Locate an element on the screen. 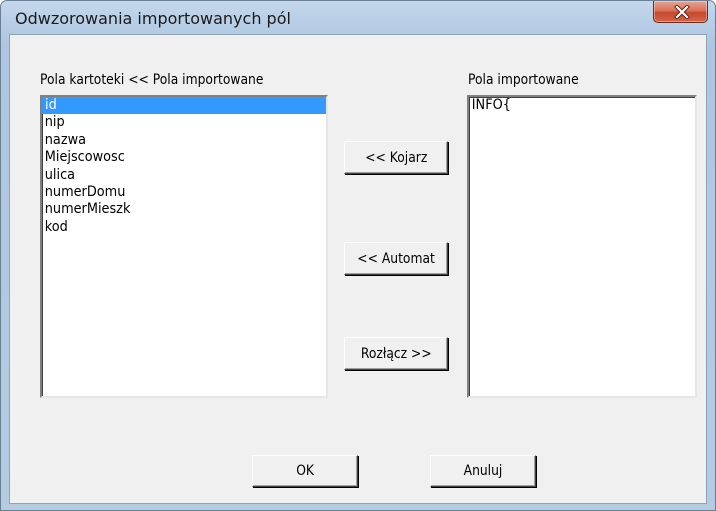 The height and width of the screenshot is (511, 716). rozlacz-button: Rozłącz >> is located at coordinates (396, 353).